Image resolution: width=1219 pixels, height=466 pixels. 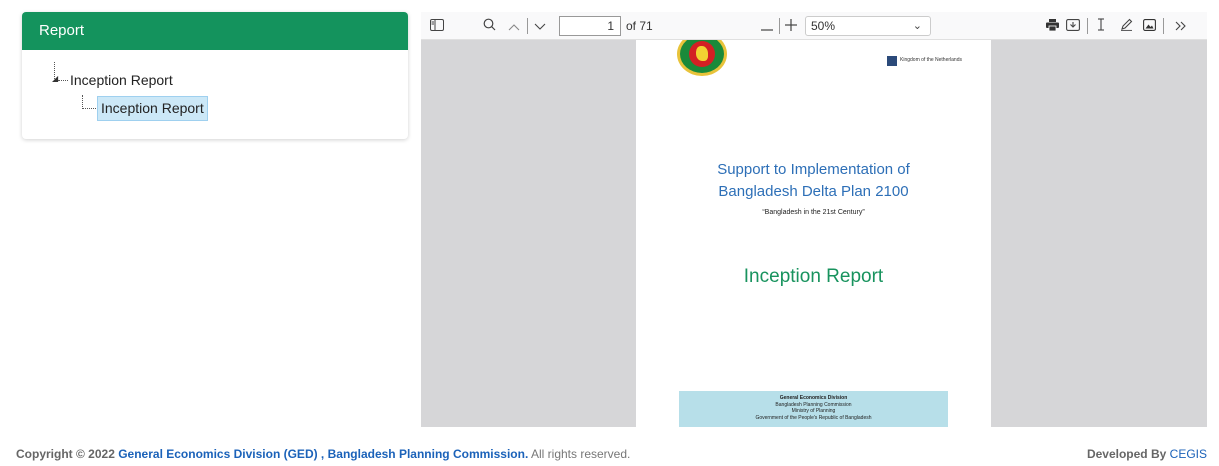 I want to click on footer-developer: Developed By CEGIS, so click(x=1147, y=454).